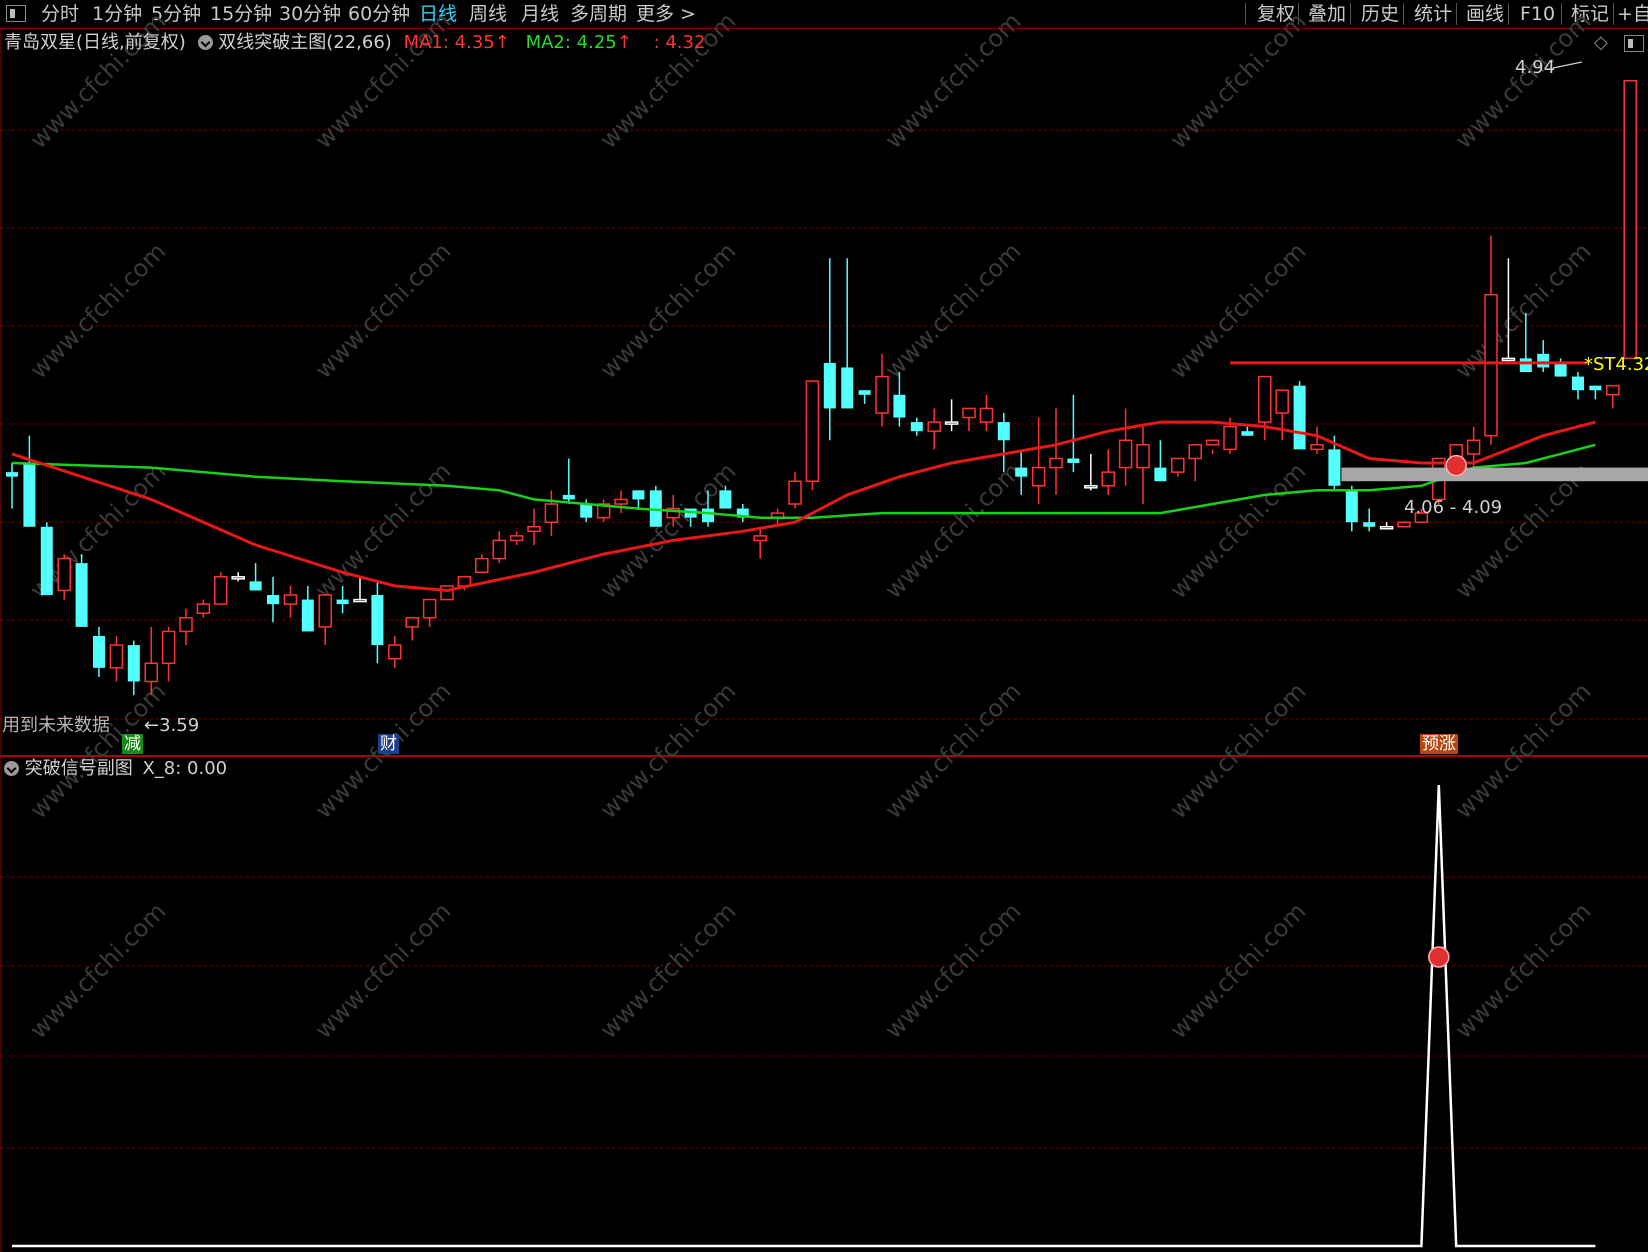 This screenshot has width=1648, height=1252. I want to click on watermark-5-4: www.cfchi.com, so click(1522, 970).